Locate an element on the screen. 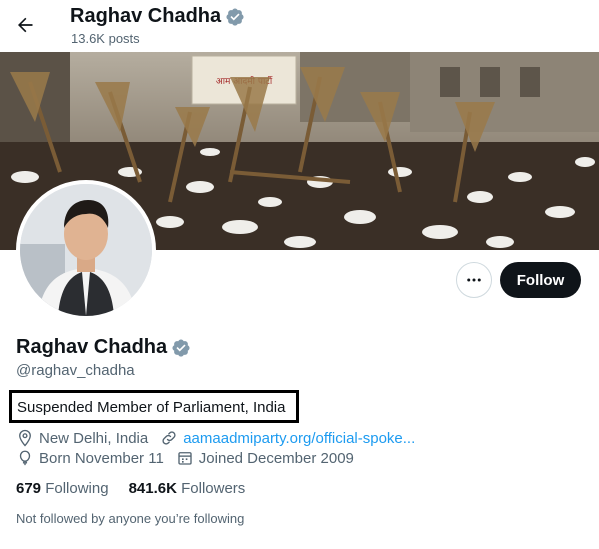  profile-handle: @raghav_chadha is located at coordinates (75, 370).